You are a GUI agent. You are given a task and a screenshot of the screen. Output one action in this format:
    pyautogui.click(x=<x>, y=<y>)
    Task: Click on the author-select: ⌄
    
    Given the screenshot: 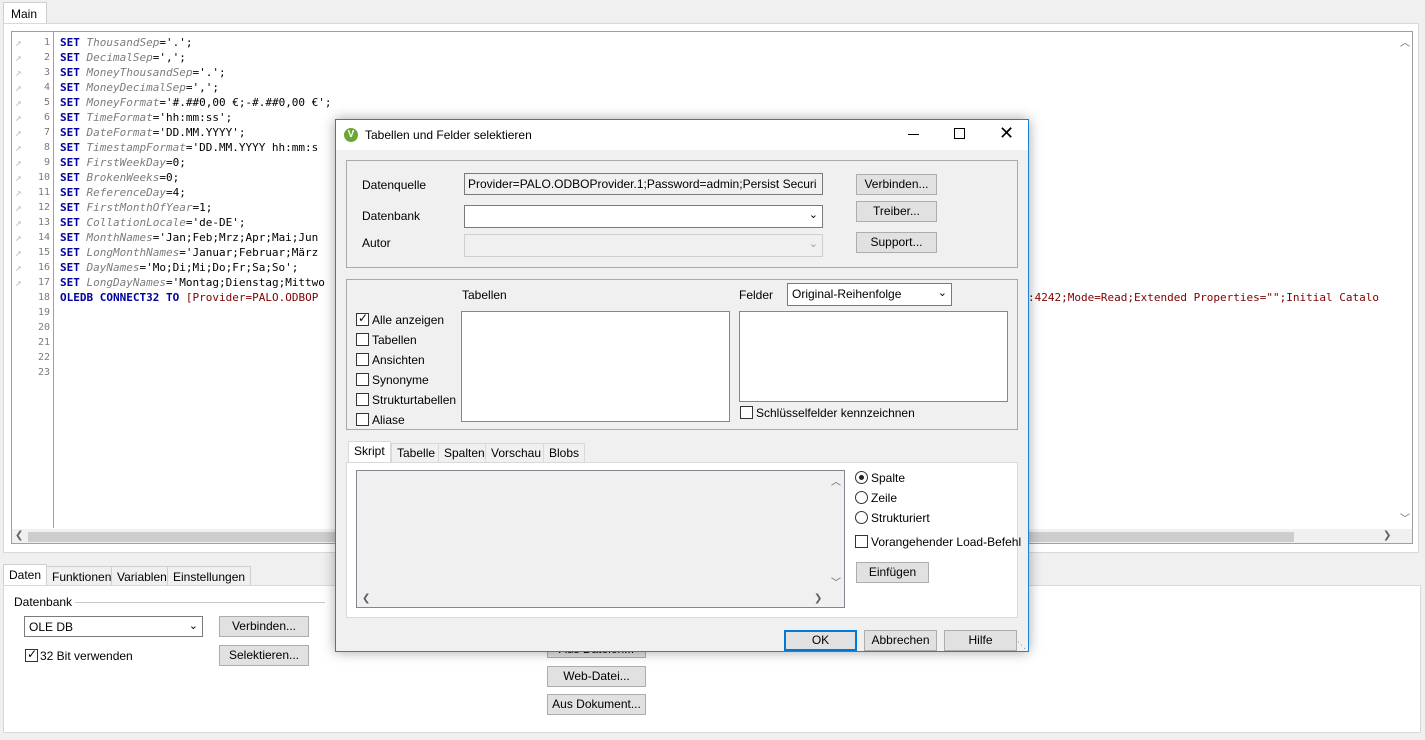 What is the action you would take?
    pyautogui.click(x=643, y=245)
    